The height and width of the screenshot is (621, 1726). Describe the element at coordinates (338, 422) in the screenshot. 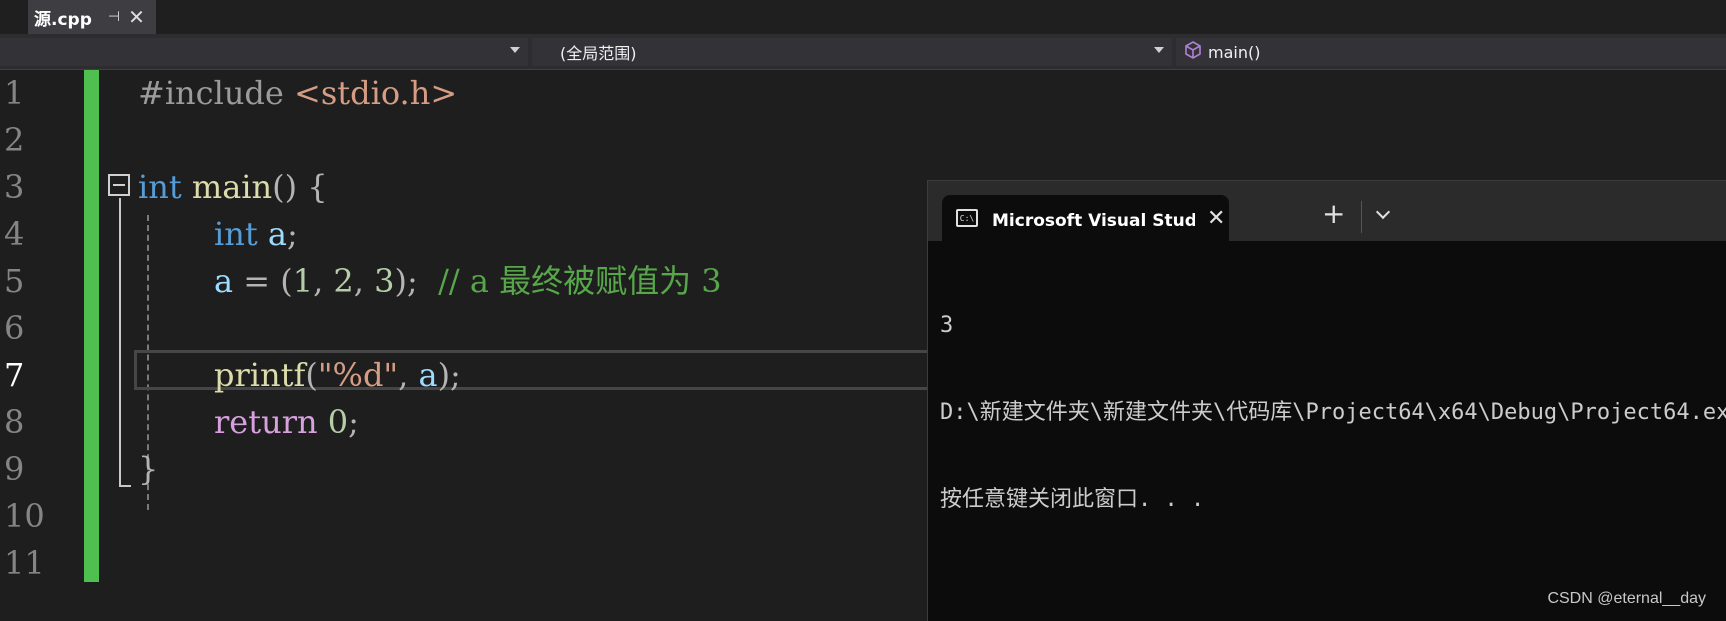

I see `number: 0` at that location.